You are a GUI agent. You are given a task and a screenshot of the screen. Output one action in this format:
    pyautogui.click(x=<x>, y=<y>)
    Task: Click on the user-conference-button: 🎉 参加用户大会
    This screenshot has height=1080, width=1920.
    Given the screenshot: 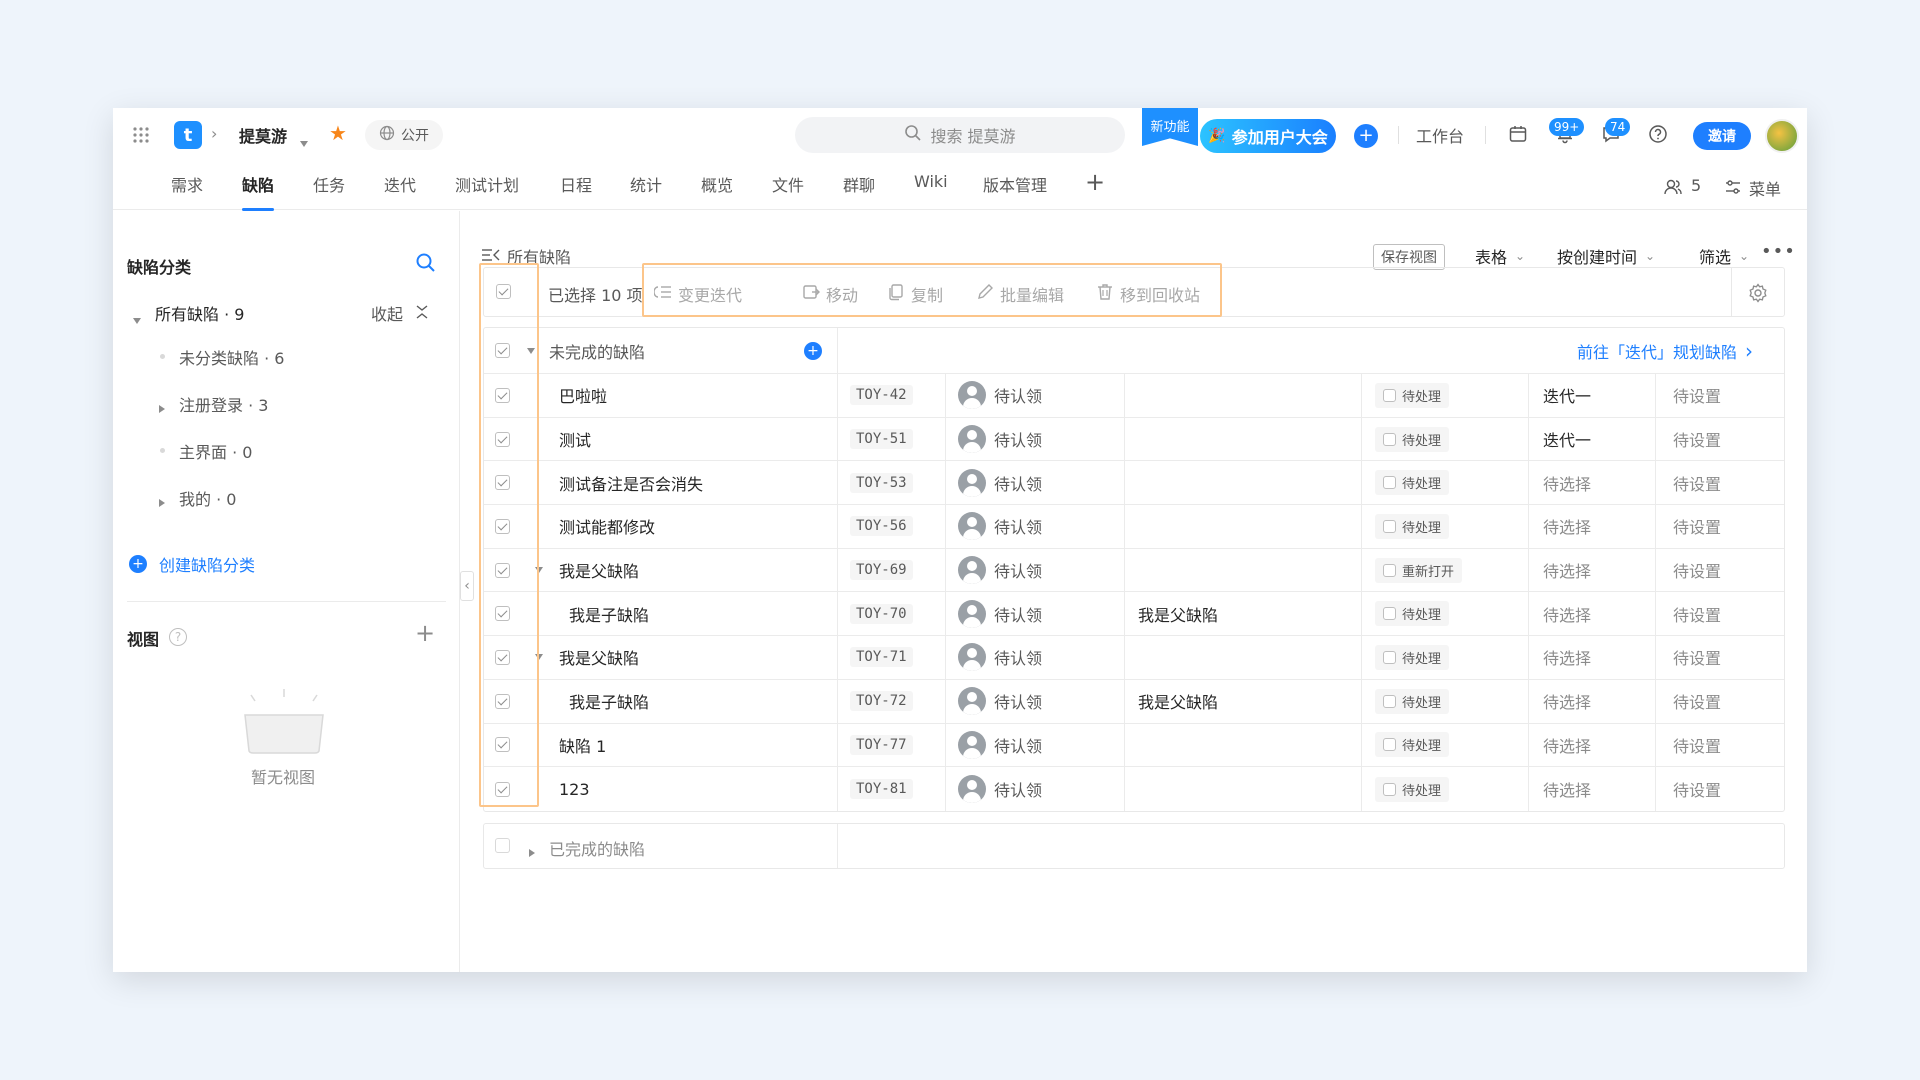 What is the action you would take?
    pyautogui.click(x=1268, y=136)
    